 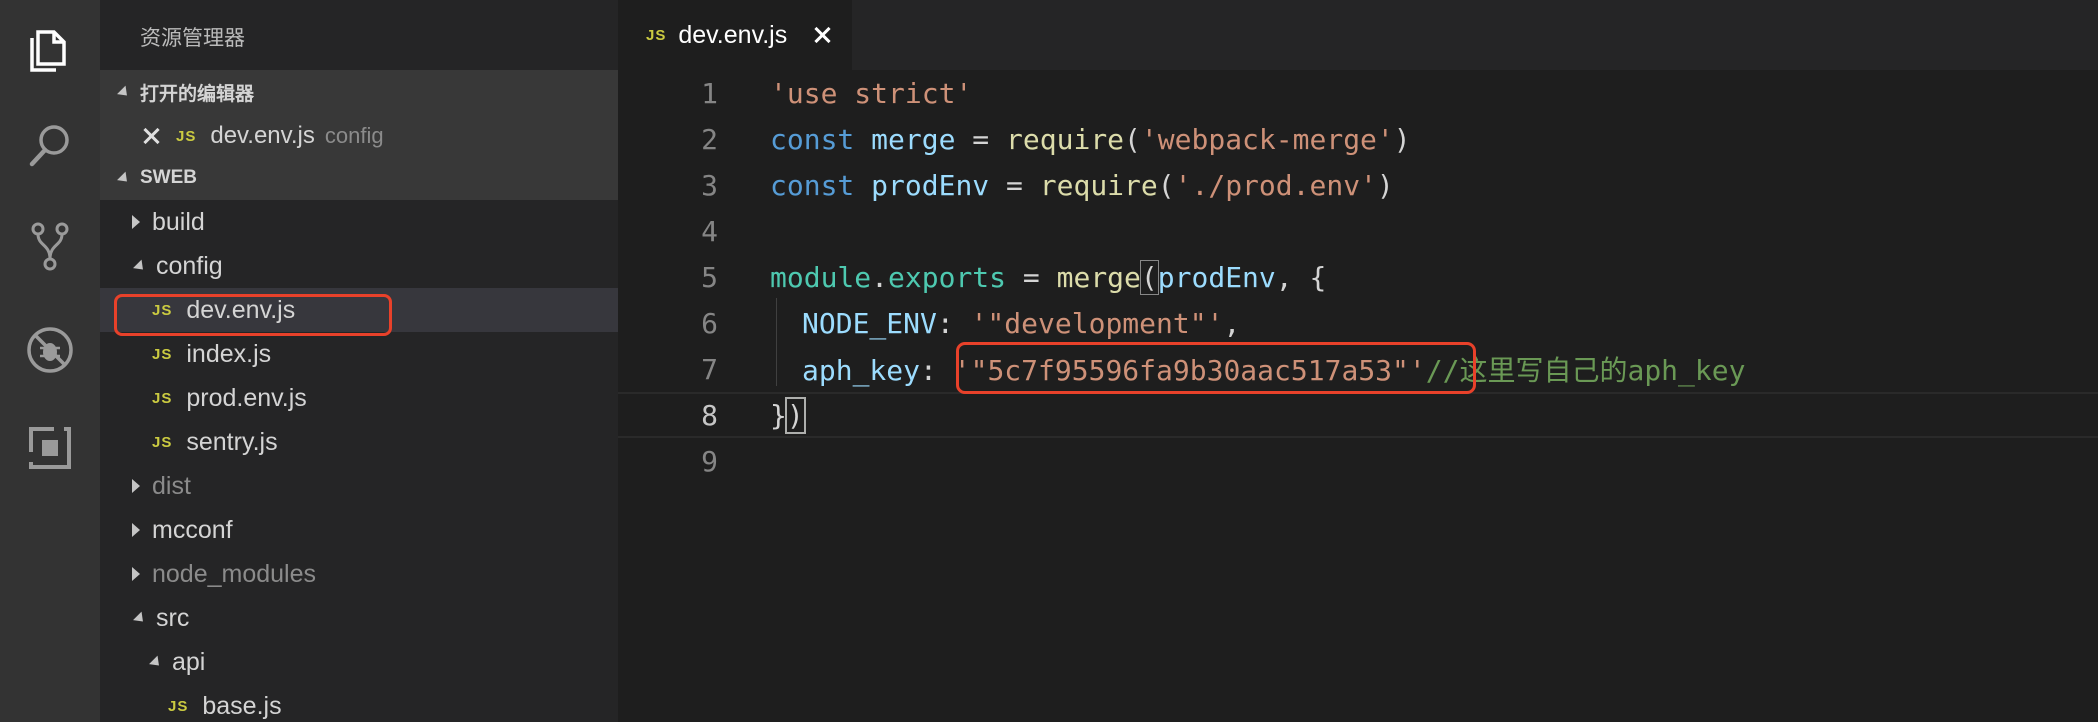 I want to click on string-token: './prod.env', so click(x=1275, y=185).